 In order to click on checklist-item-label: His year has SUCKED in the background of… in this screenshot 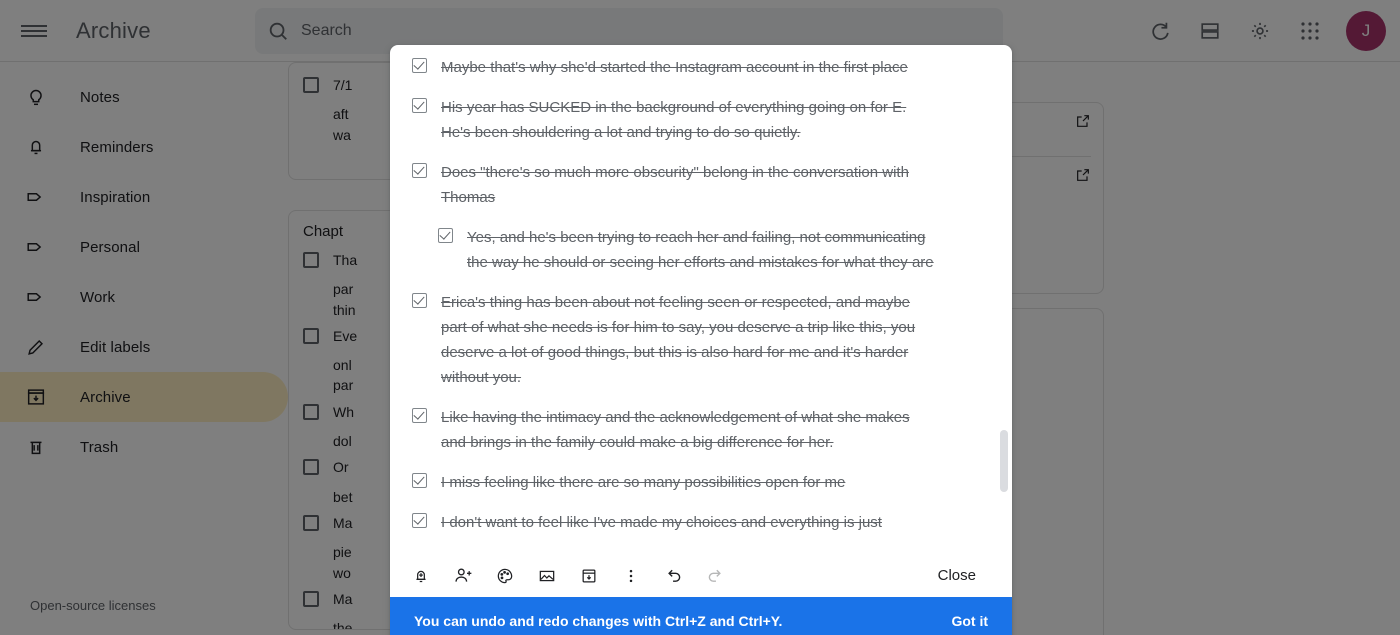, I will do `click(688, 120)`.